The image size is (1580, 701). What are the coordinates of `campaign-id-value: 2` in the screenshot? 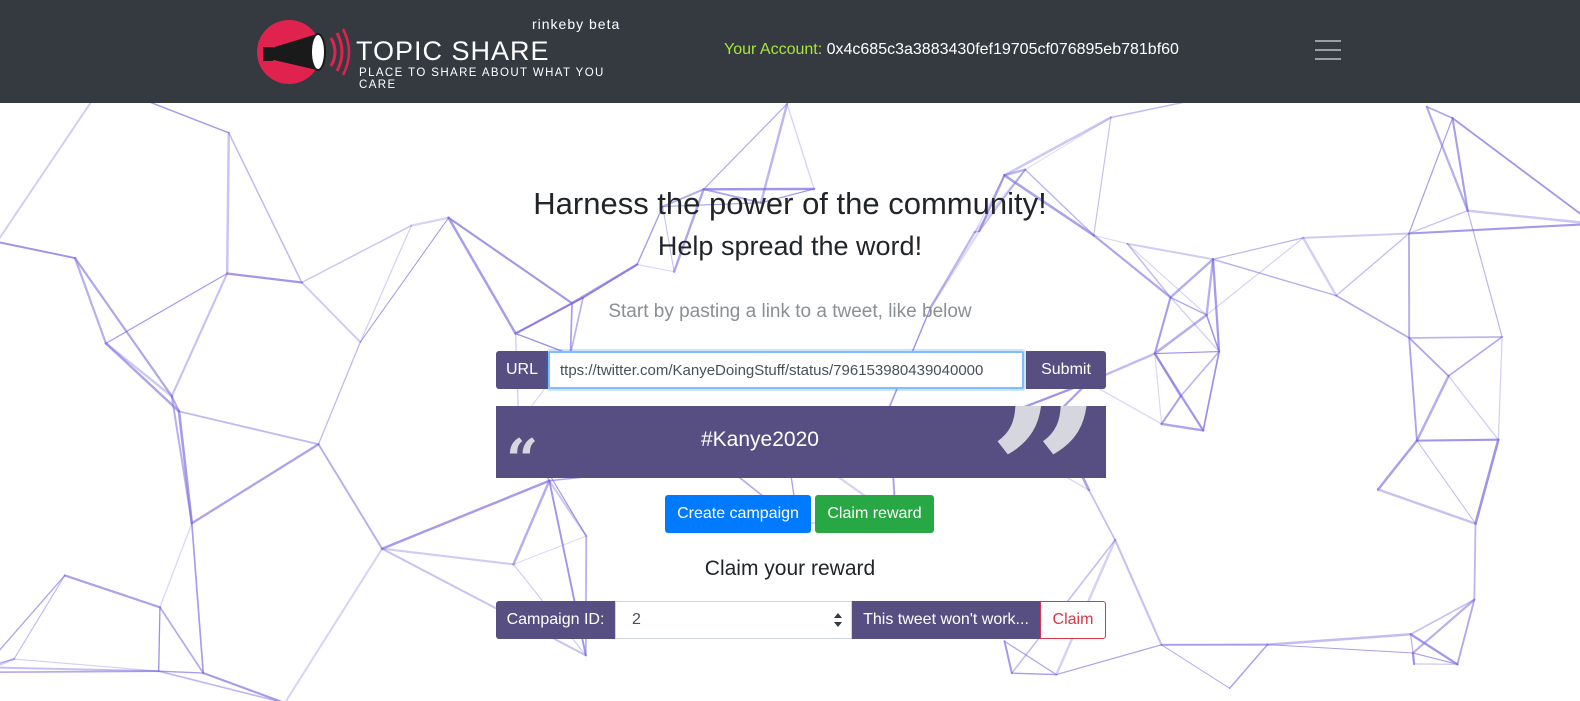 It's located at (636, 619).